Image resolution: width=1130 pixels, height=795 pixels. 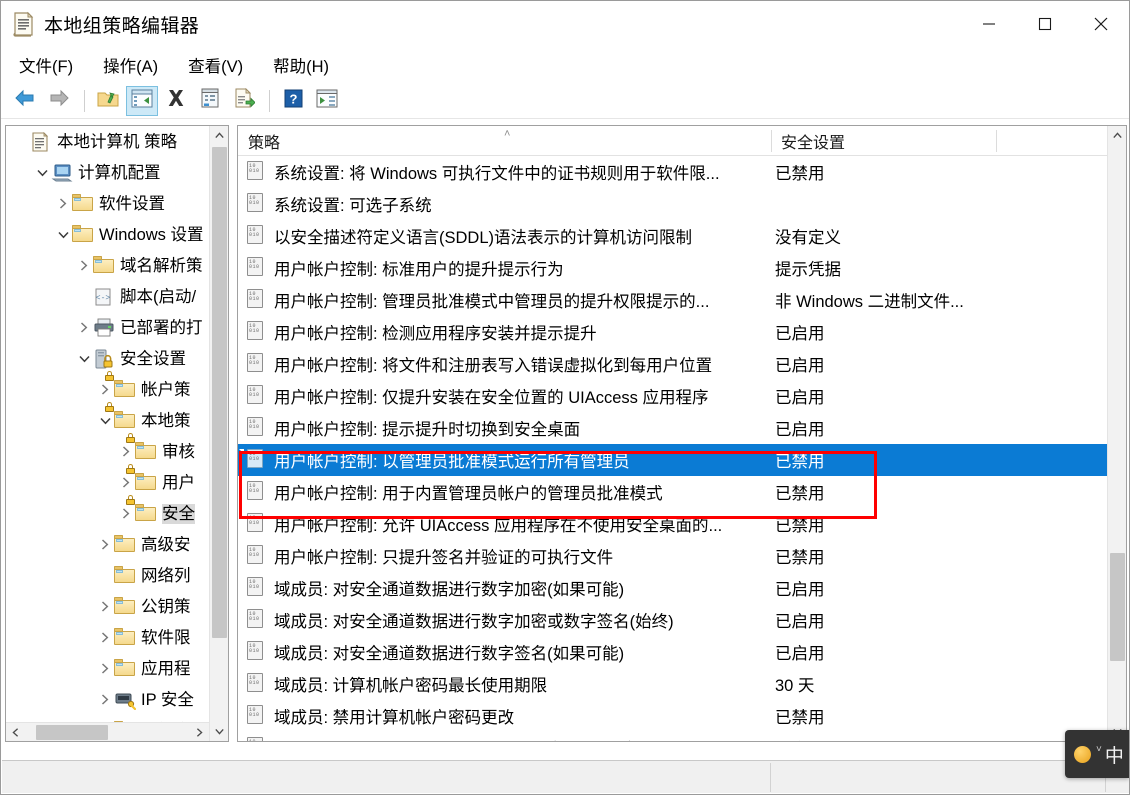 What do you see at coordinates (883, 141) in the screenshot?
I see `column-header-setting: 安全设置` at bounding box center [883, 141].